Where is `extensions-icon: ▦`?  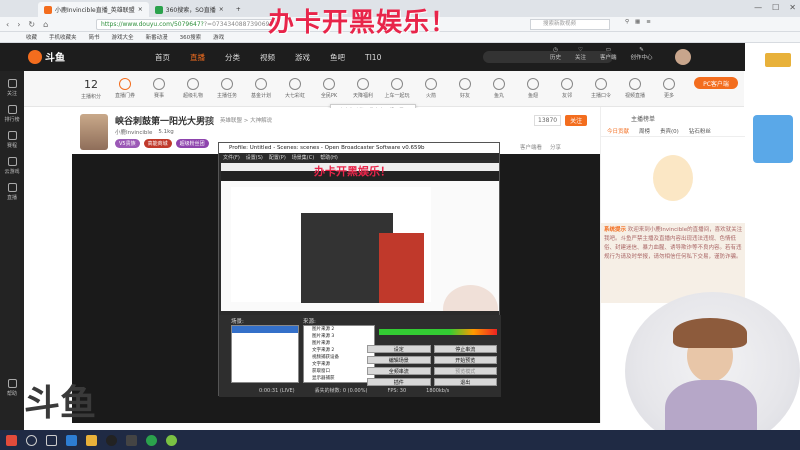 extensions-icon: ▦ is located at coordinates (637, 22).